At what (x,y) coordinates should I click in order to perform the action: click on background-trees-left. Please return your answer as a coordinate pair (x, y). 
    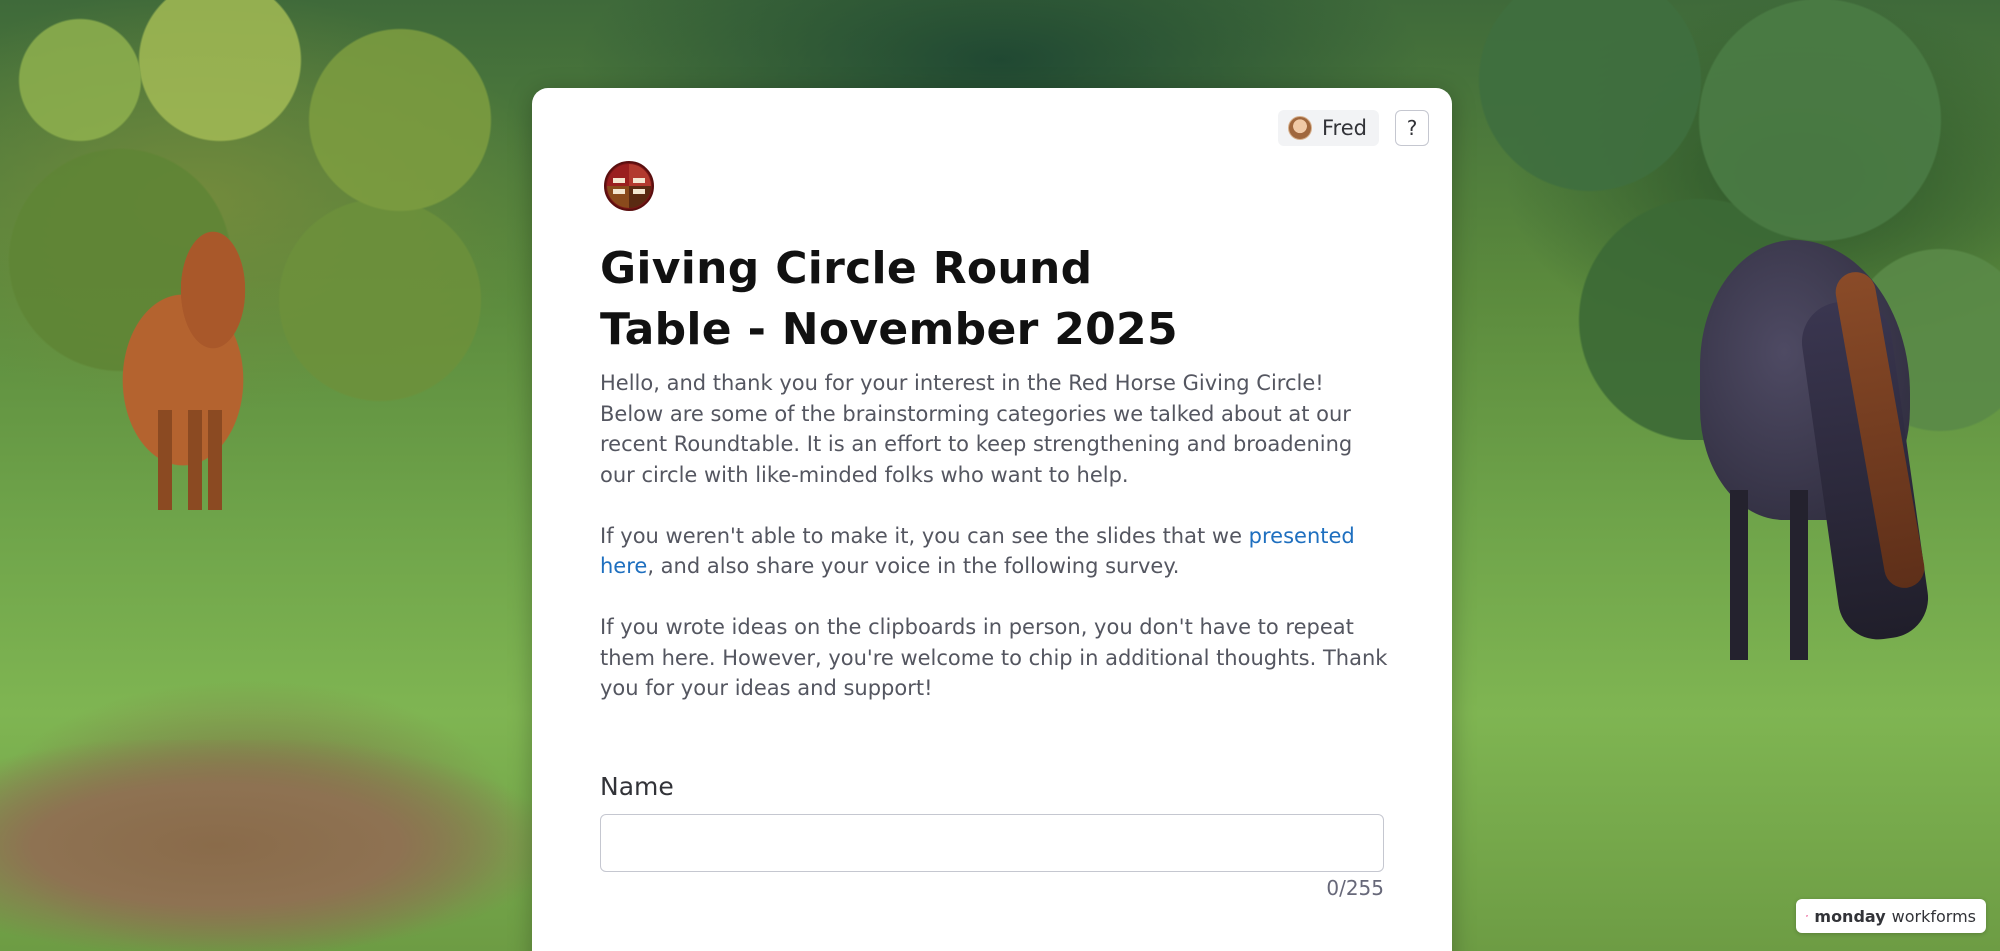
    Looking at the image, I should click on (280, 210).